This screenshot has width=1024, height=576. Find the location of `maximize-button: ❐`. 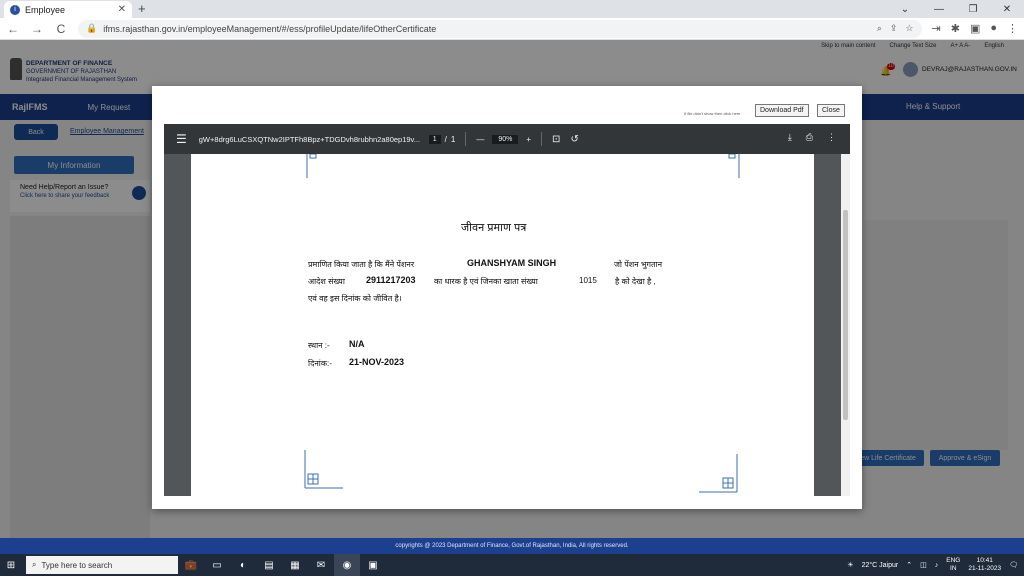

maximize-button: ❐ is located at coordinates (973, 9).